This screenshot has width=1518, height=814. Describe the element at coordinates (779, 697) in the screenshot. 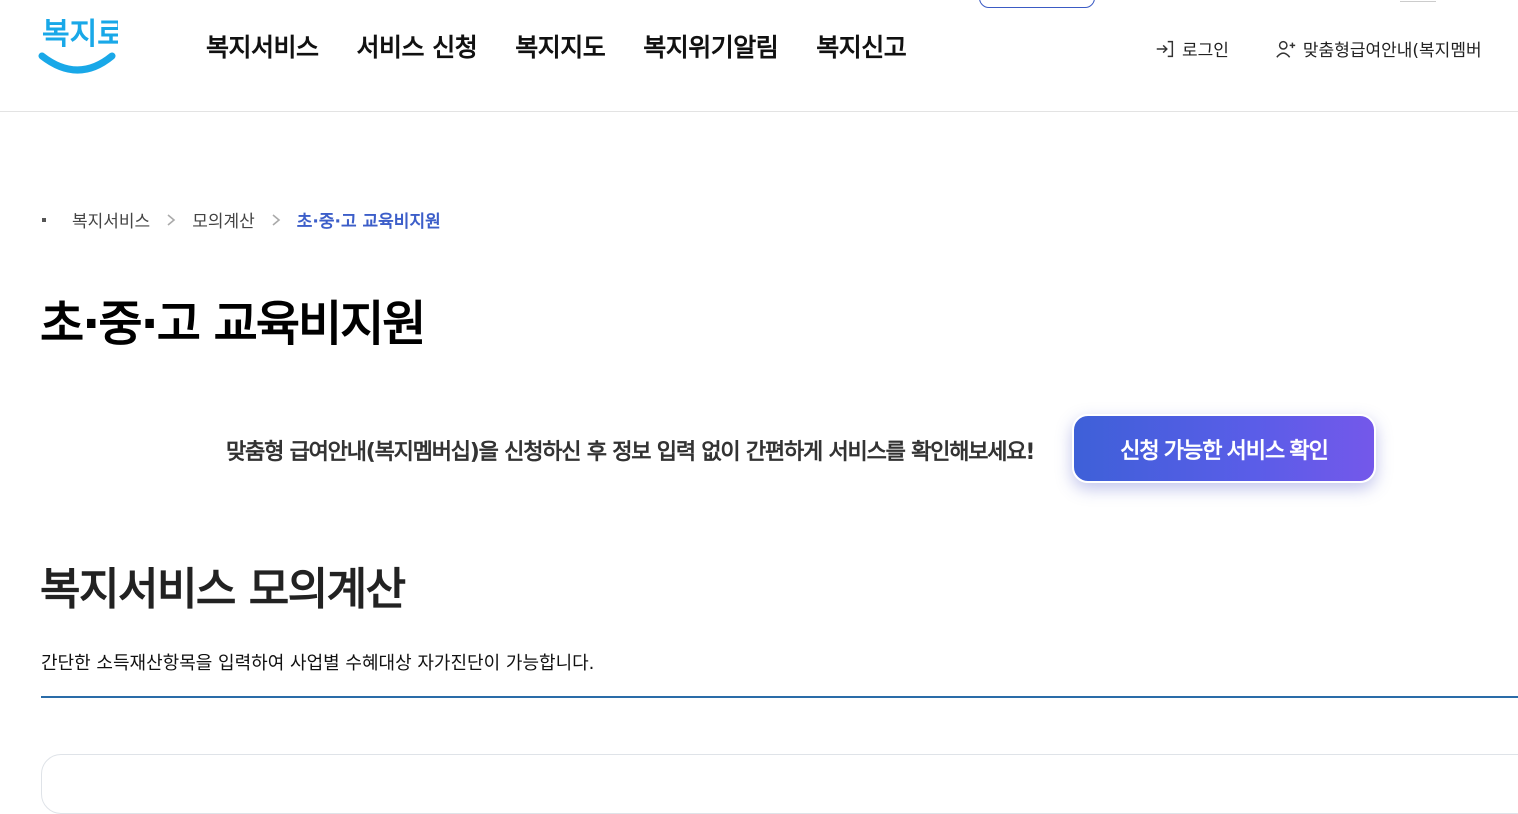

I see `section-divider` at that location.